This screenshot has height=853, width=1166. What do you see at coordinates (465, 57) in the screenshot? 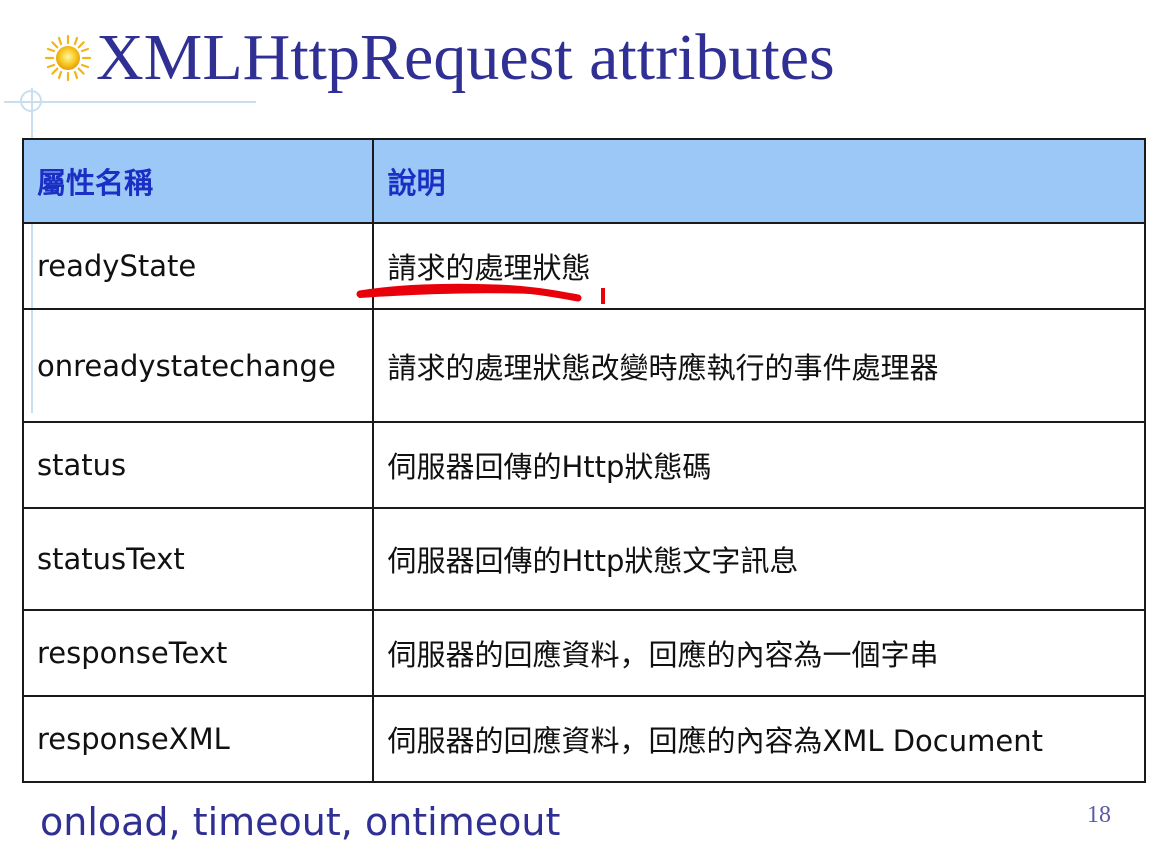
I see `page-title: XMLHttpRequest attributes` at bounding box center [465, 57].